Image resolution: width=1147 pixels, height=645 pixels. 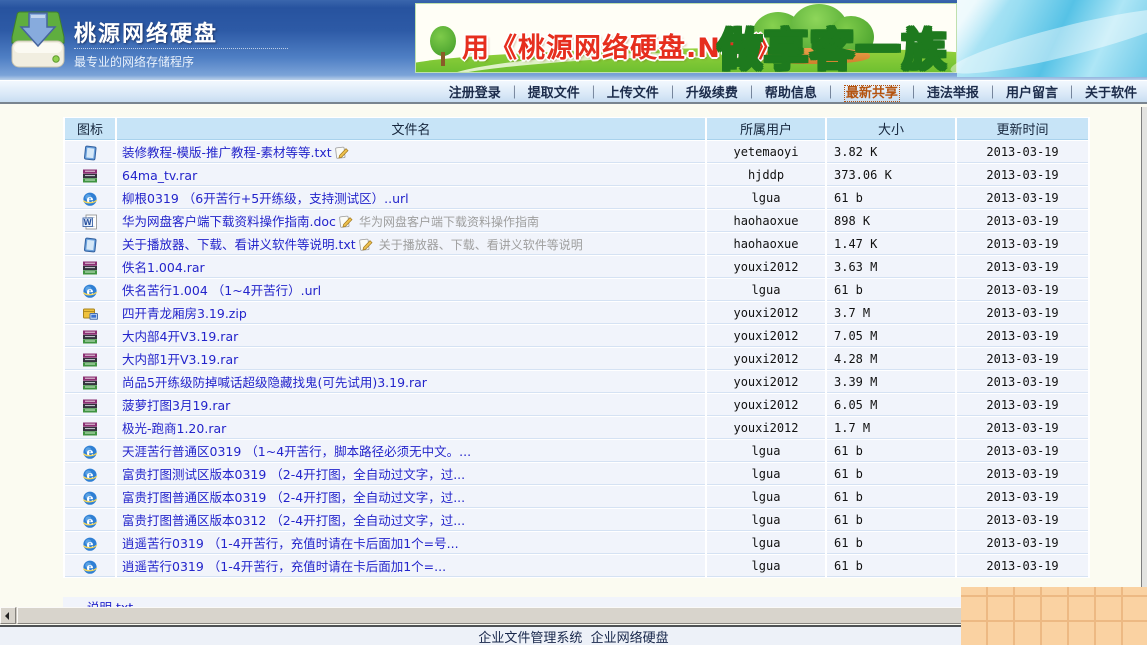 I want to click on file-size: 6.05 M, so click(x=891, y=405).